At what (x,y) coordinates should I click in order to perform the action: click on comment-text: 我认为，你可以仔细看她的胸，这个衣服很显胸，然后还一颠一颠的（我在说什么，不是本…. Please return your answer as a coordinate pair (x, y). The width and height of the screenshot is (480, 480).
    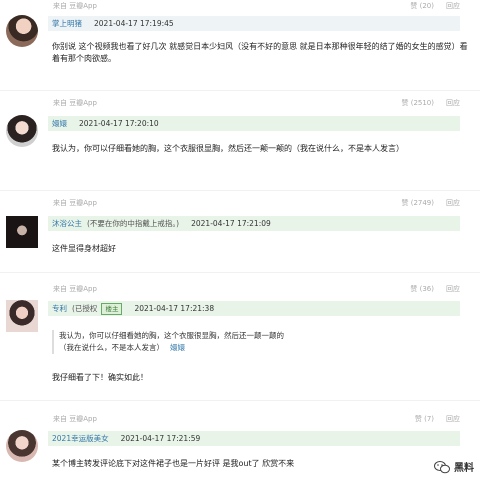
    Looking at the image, I should click on (228, 148).